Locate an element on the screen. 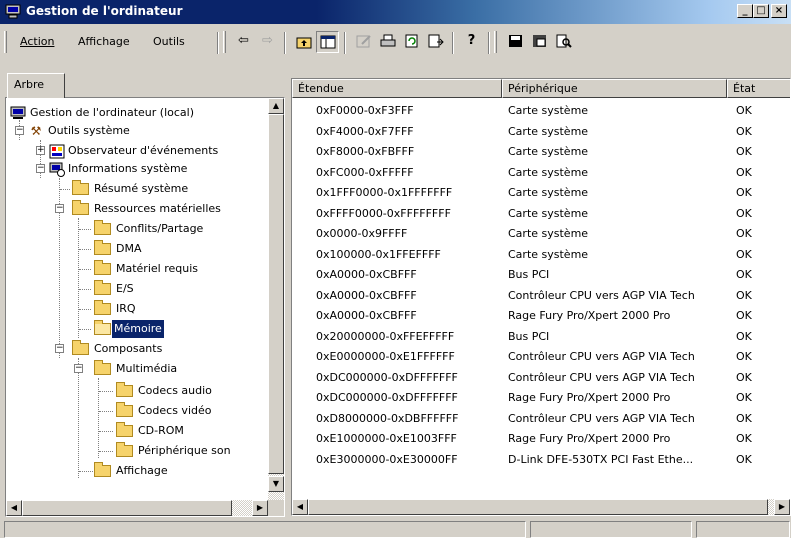 This screenshot has width=791, height=538. export-list-button is located at coordinates (435, 42).